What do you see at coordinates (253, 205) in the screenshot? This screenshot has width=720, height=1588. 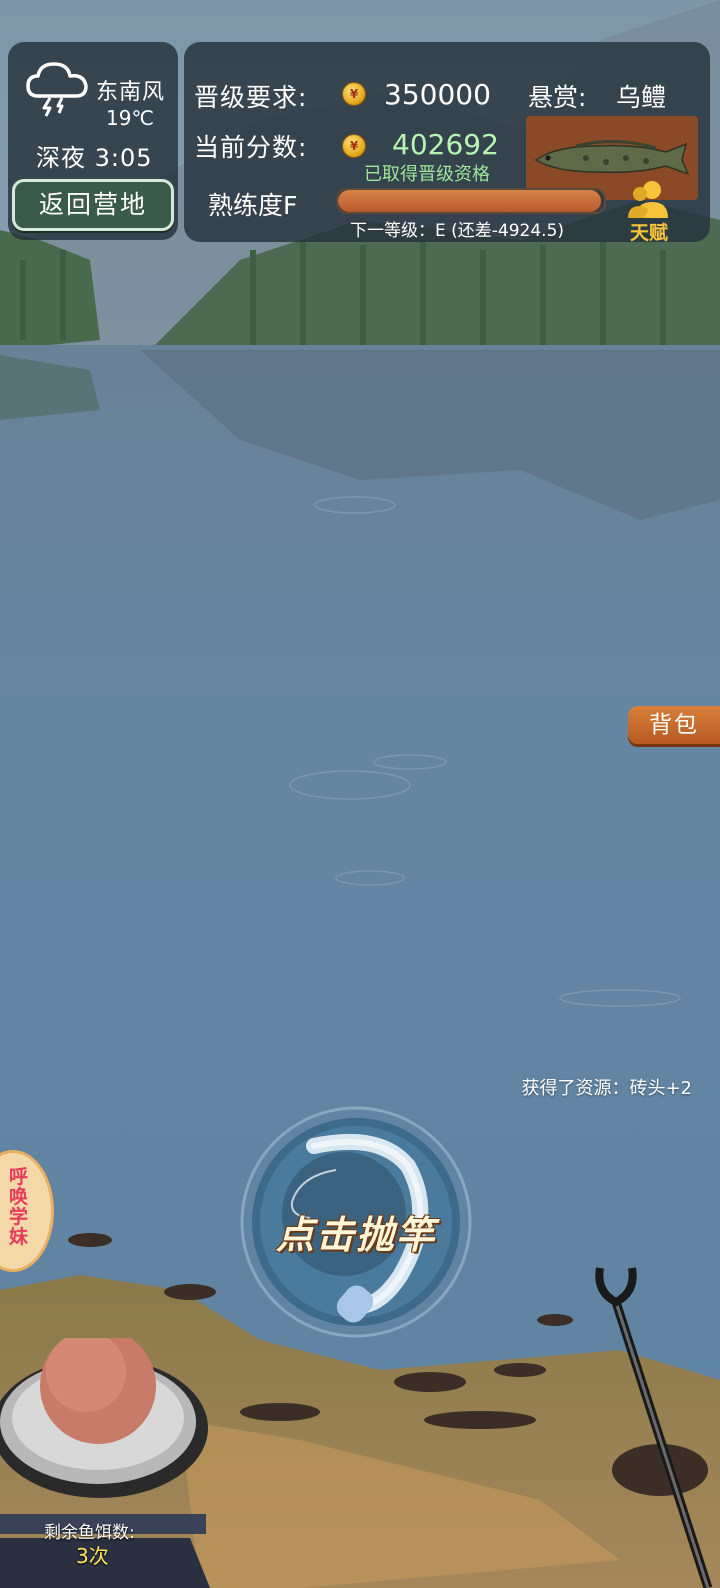 I see `proficiency-label: 熟练度F` at bounding box center [253, 205].